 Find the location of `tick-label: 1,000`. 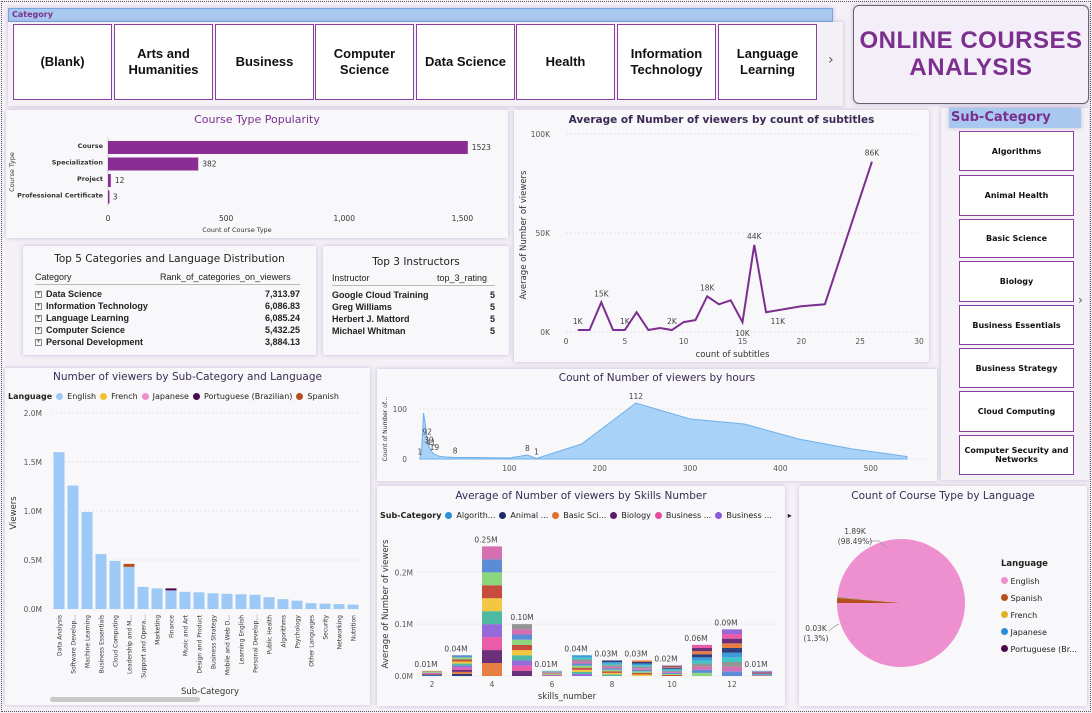

tick-label: 1,000 is located at coordinates (345, 218).